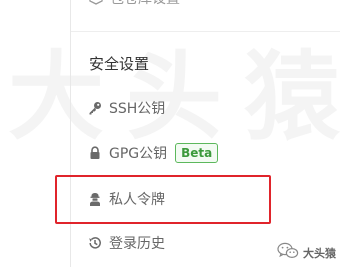 This screenshot has height=267, width=340. I want to click on key-icon, so click(95, 108).